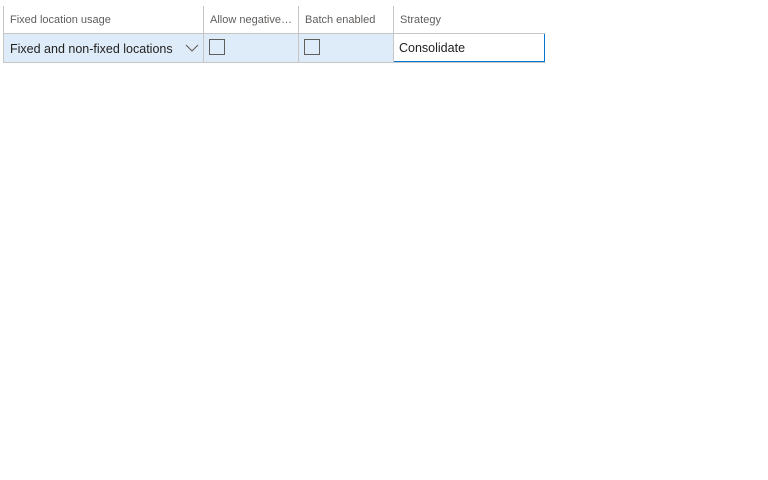 The height and width of the screenshot is (480, 768). I want to click on fixed-location-usage-dropdown: Fixed and non-fixed locations, so click(104, 48).